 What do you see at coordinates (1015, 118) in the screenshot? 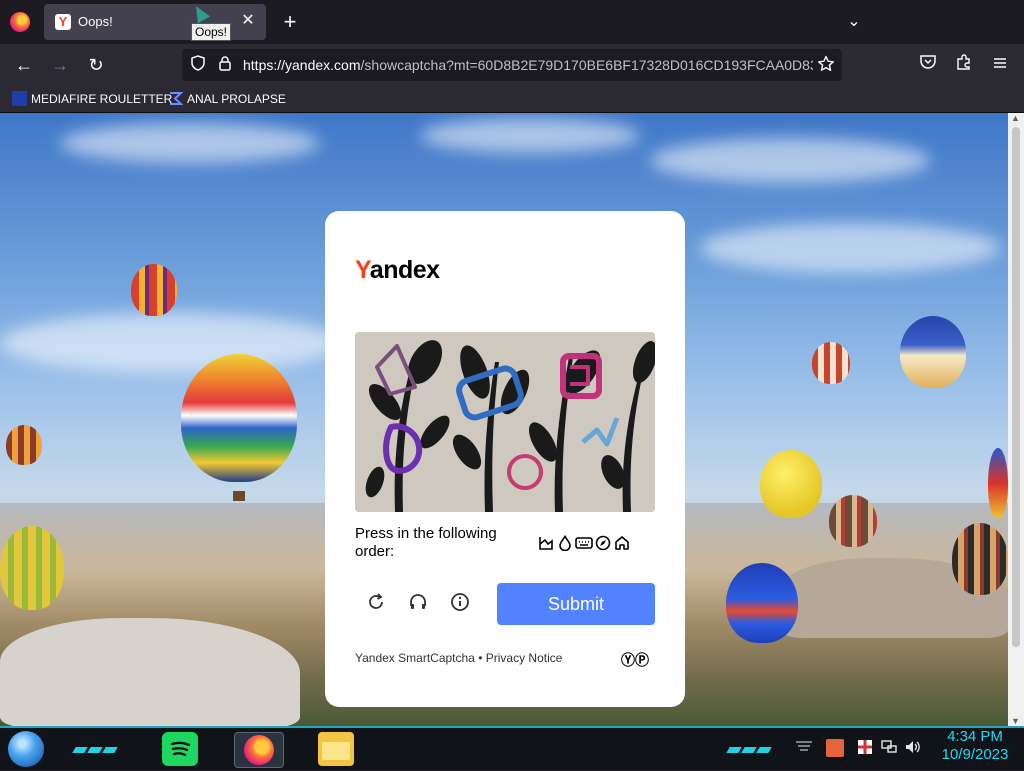
I see `scroll-up-icon: ▲` at bounding box center [1015, 118].